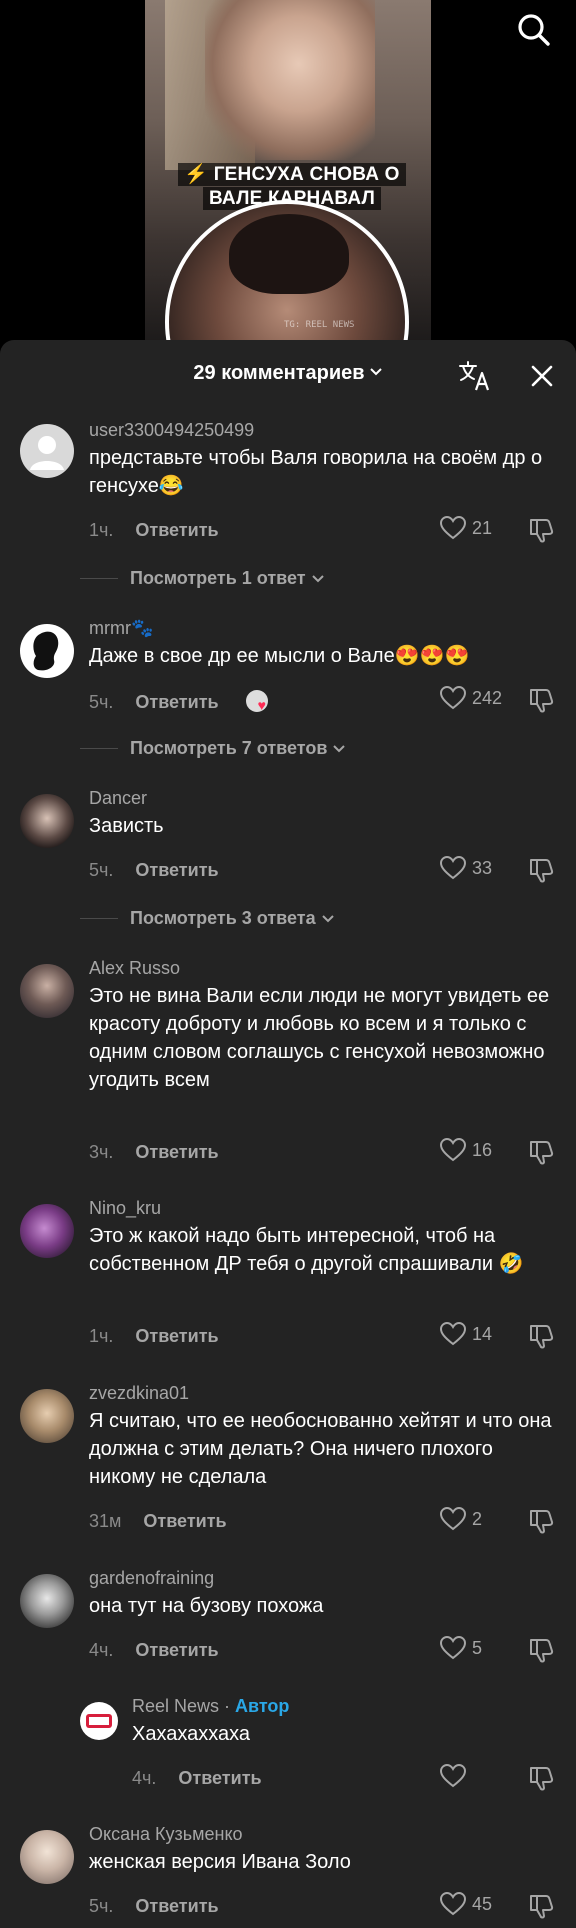  Describe the element at coordinates (151, 1578) in the screenshot. I see `comment-username: gardenofraining` at that location.